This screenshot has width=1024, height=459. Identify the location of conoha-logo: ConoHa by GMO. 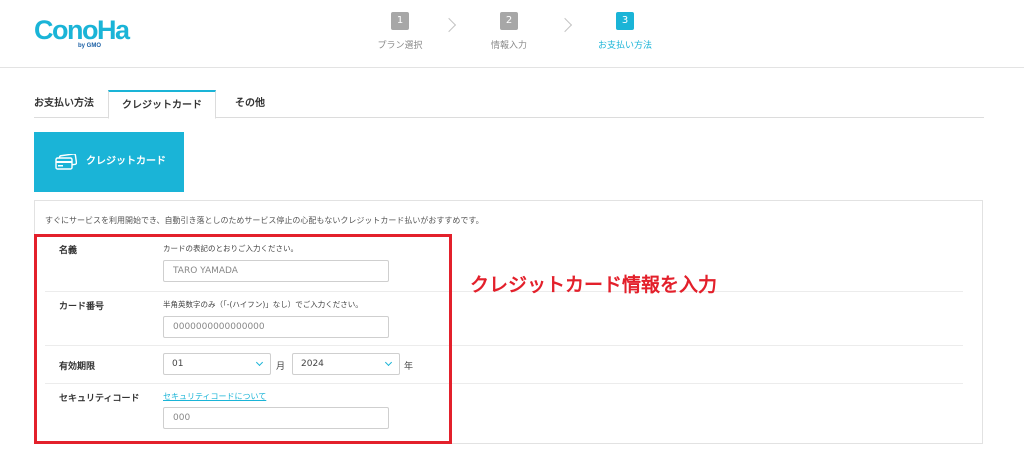
(84, 32).